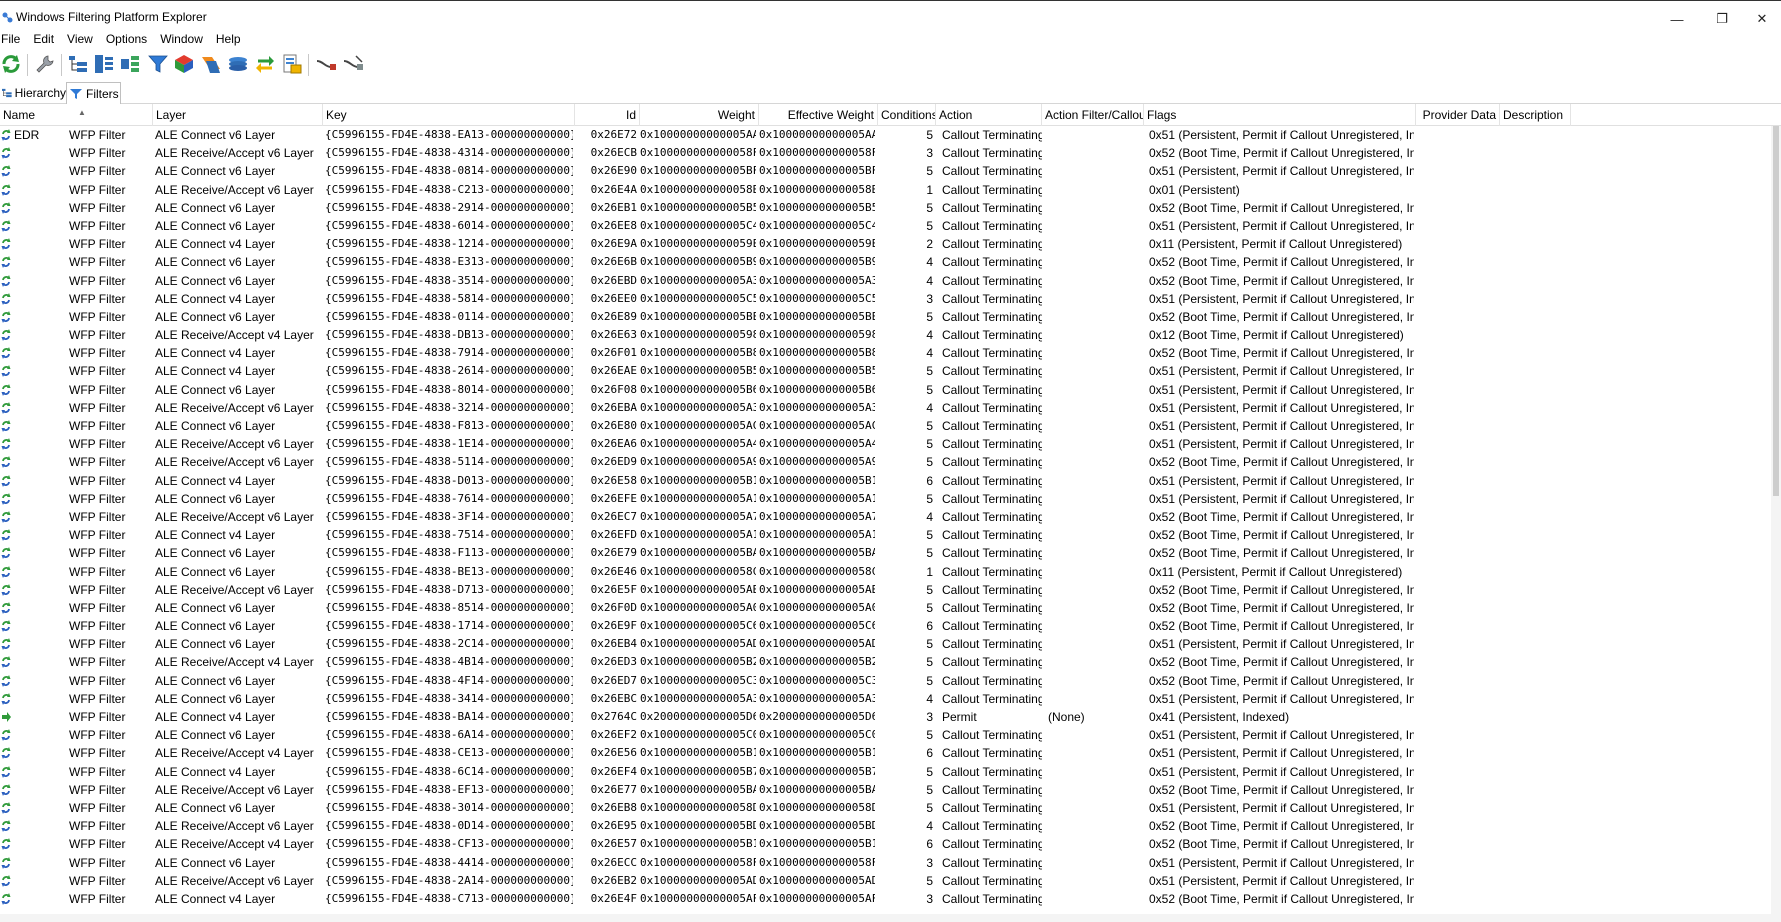 The height and width of the screenshot is (922, 1781). I want to click on minimize-button: —, so click(1677, 19).